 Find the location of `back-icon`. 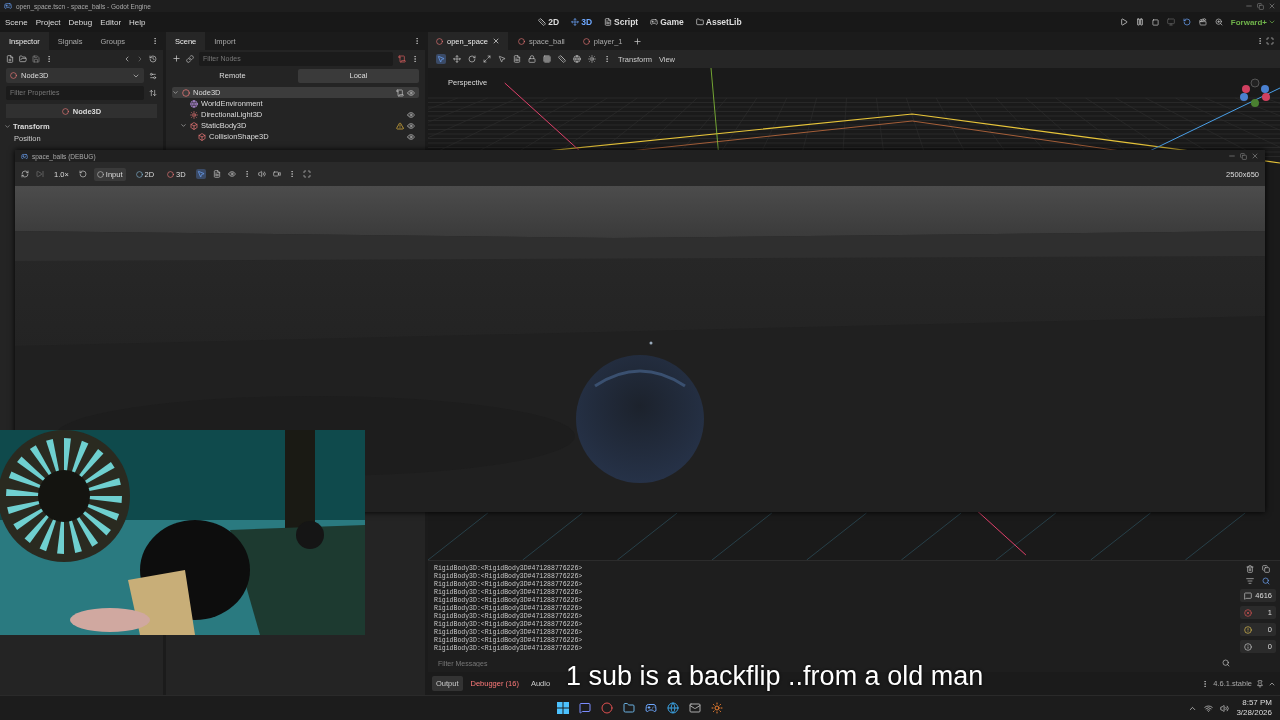

back-icon is located at coordinates (127, 58).